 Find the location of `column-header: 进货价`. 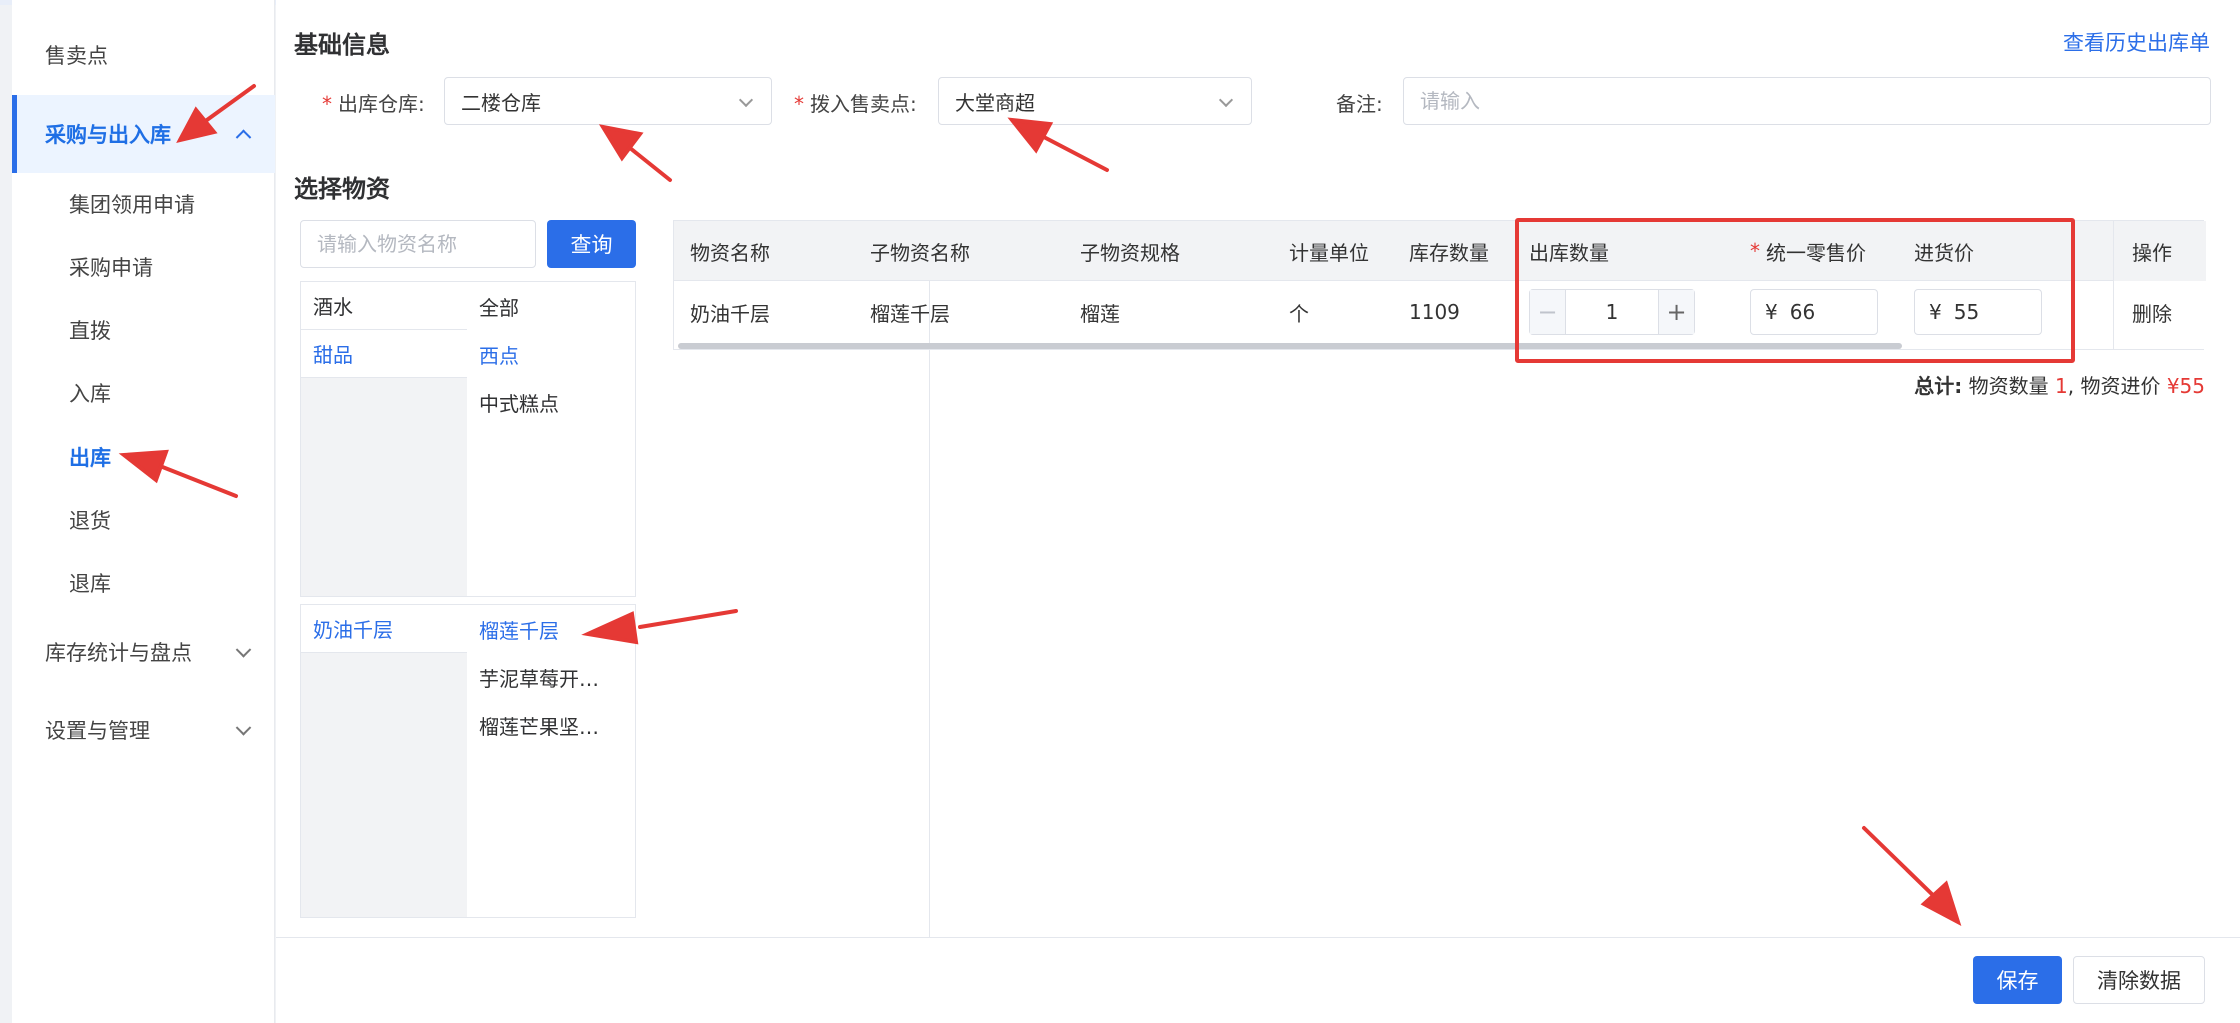

column-header: 进货价 is located at coordinates (1944, 252).